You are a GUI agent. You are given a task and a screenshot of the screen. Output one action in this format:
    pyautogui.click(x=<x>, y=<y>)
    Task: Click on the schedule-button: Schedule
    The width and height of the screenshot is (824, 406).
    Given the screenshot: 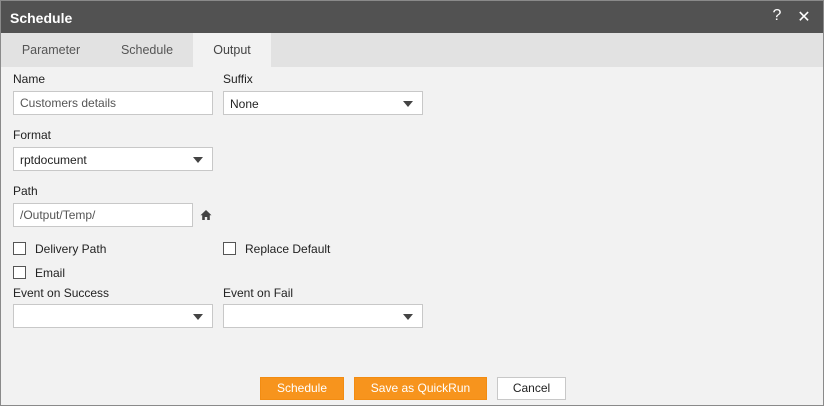 What is the action you would take?
    pyautogui.click(x=302, y=388)
    